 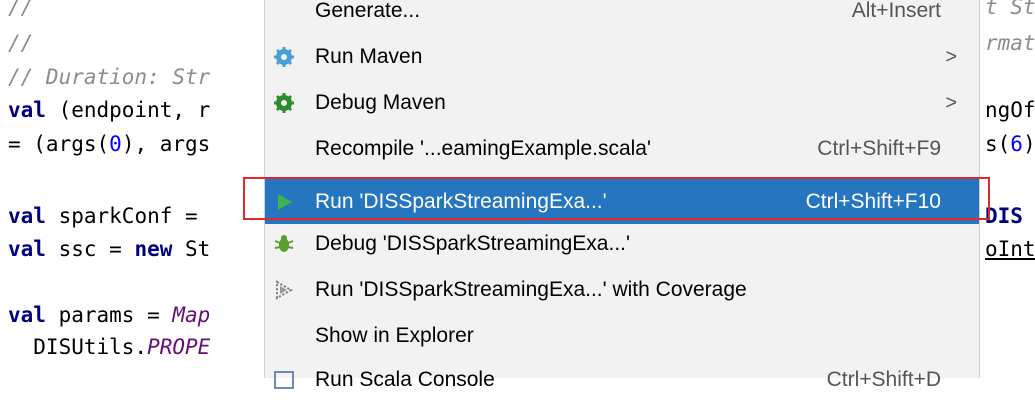 What do you see at coordinates (109, 249) in the screenshot?
I see `code-line: val ssc = new St` at bounding box center [109, 249].